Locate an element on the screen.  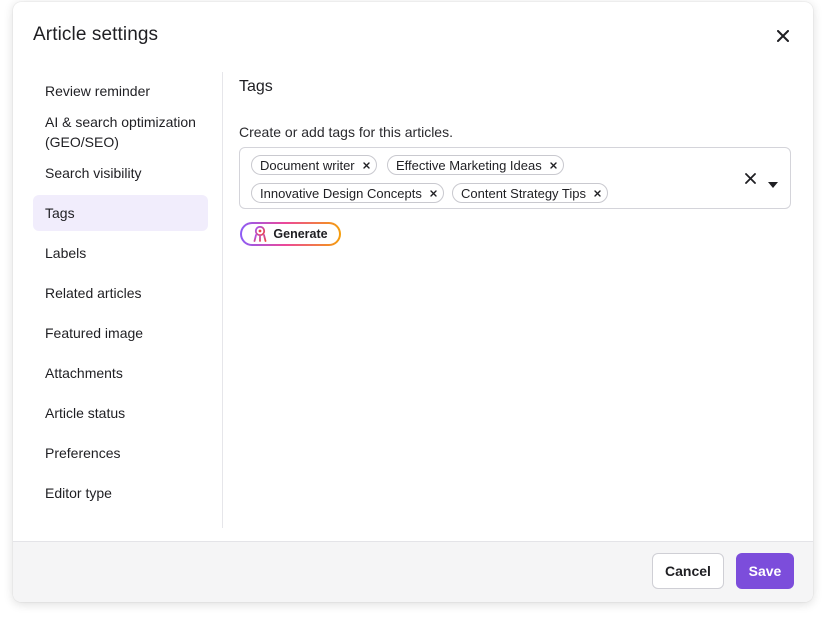
generate-button: Generate is located at coordinates (290, 234).